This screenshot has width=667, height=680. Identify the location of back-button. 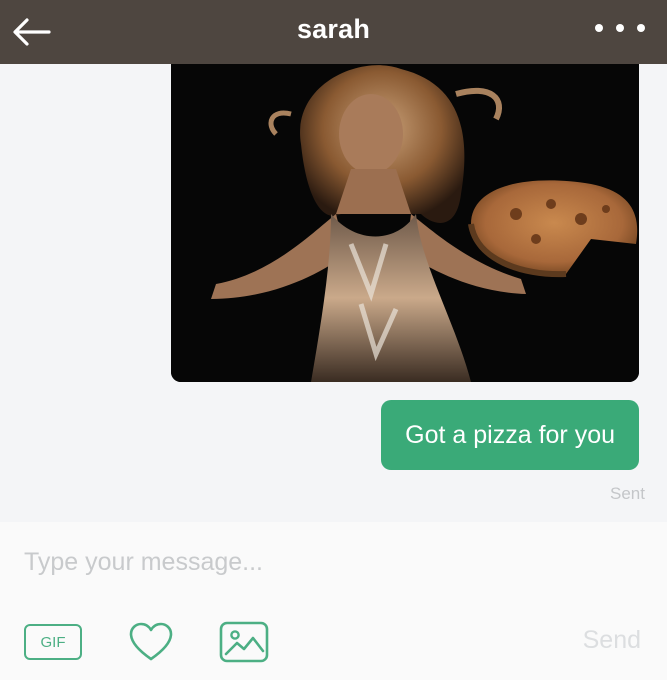
(31, 32).